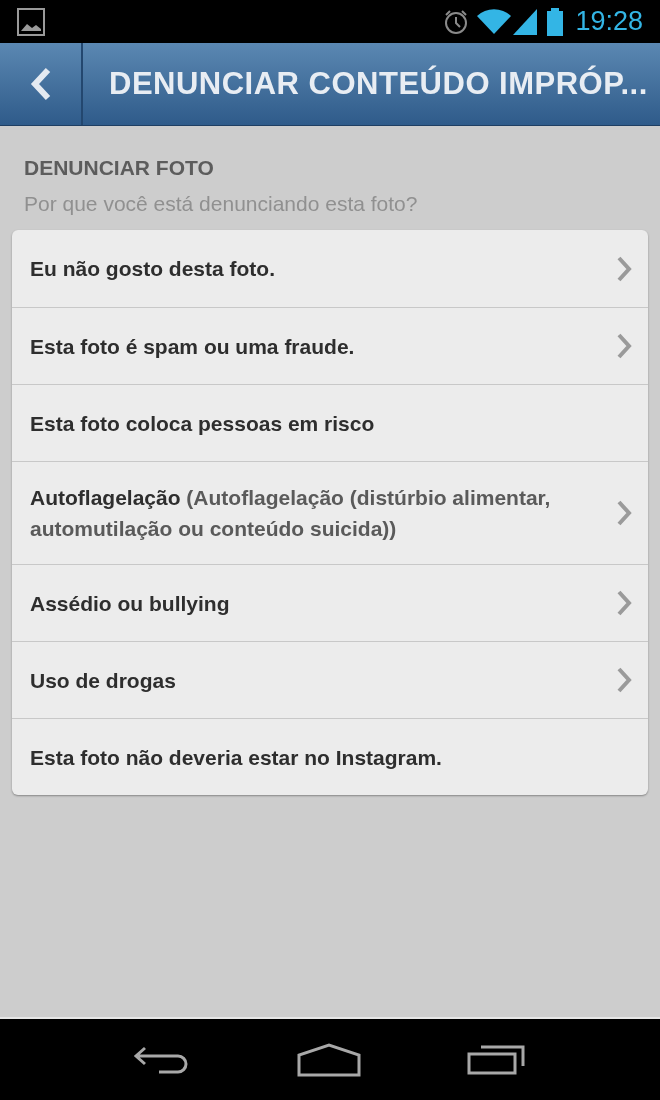 This screenshot has width=660, height=1100. What do you see at coordinates (555, 21) in the screenshot?
I see `battery-icon` at bounding box center [555, 21].